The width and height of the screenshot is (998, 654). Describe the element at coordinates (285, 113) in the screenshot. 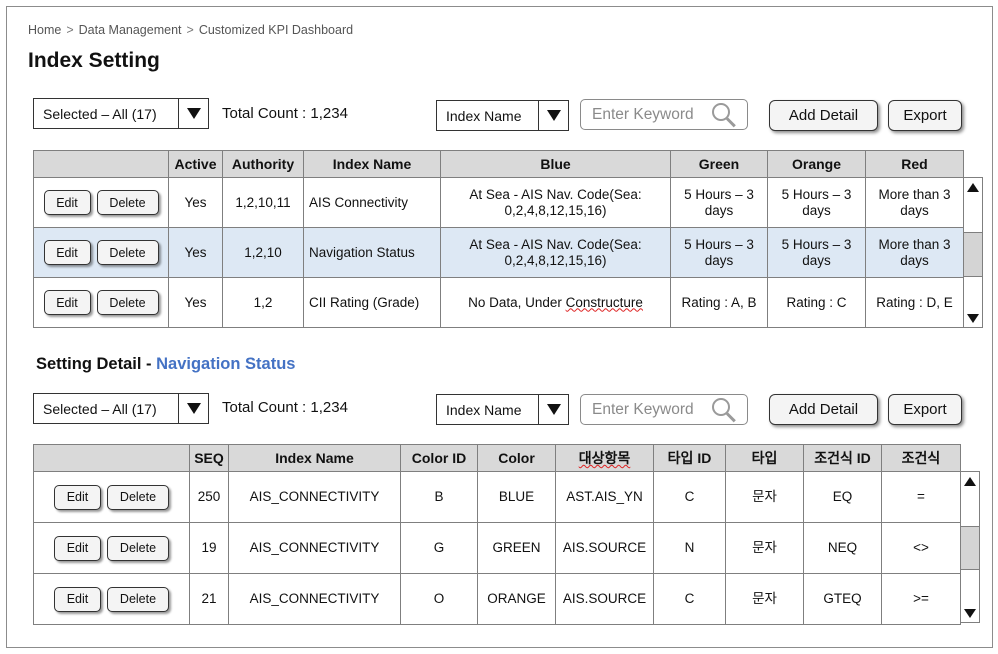

I see `index-total-count: Total Count : 1,234` at that location.